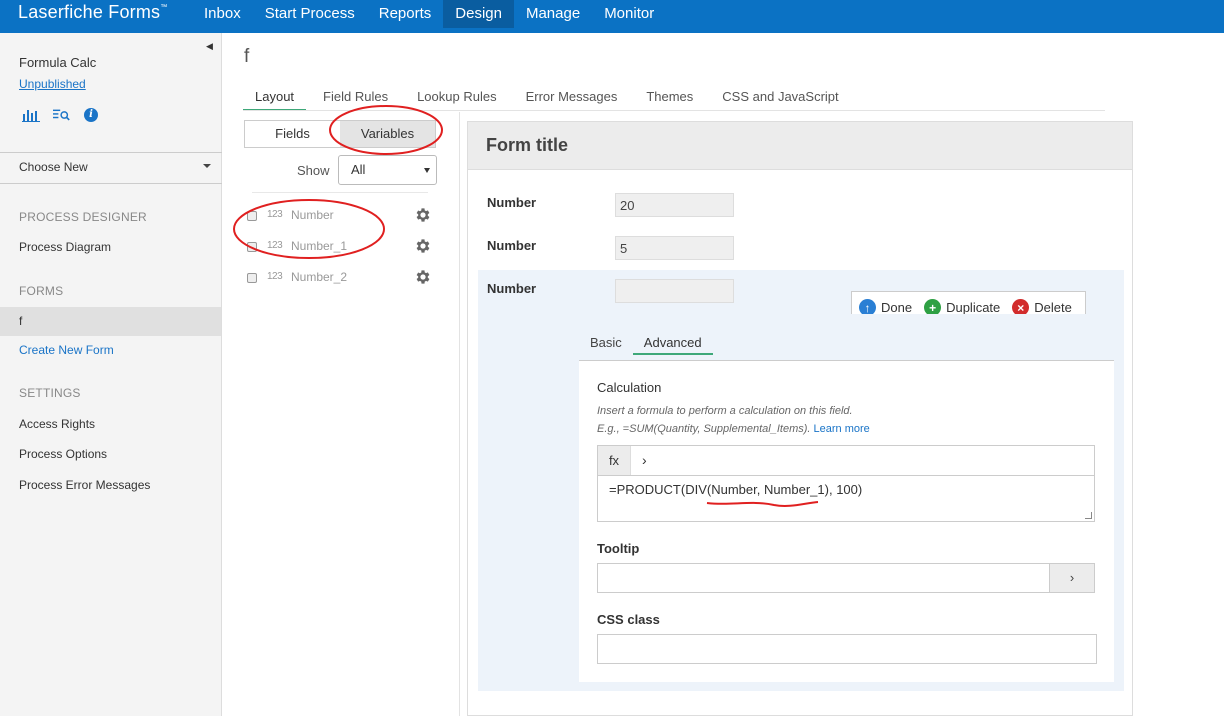 The image size is (1224, 716). Describe the element at coordinates (53, 167) in the screenshot. I see `choose-new-dropdown: Choose New` at that location.